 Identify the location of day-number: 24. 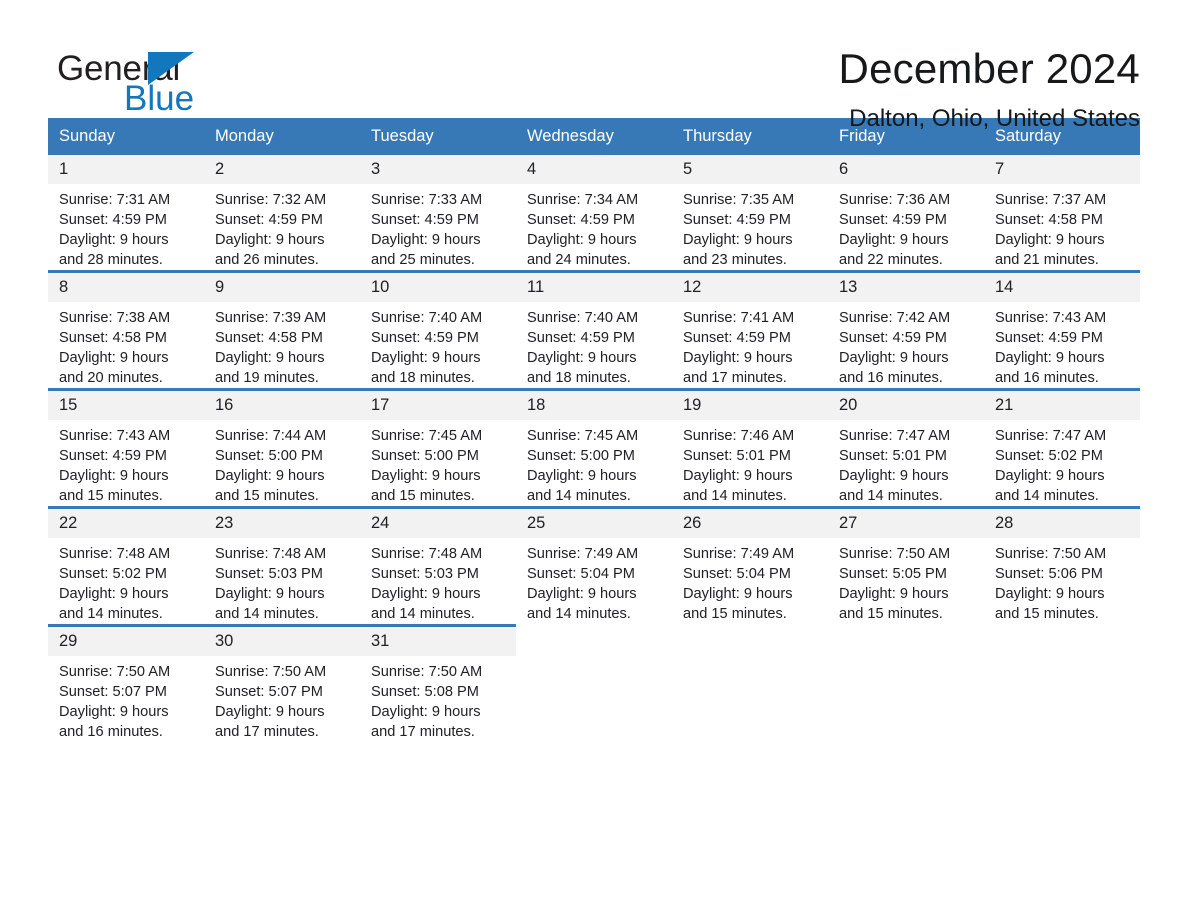
(438, 523).